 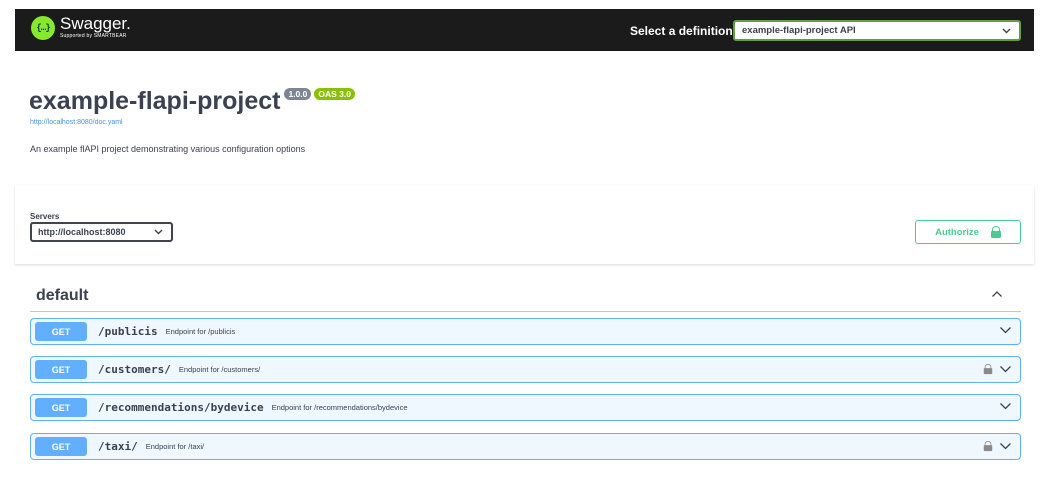 What do you see at coordinates (525, 369) in the screenshot?
I see `operation-get-customers: GET /customers/ Endpoint for /customers/` at bounding box center [525, 369].